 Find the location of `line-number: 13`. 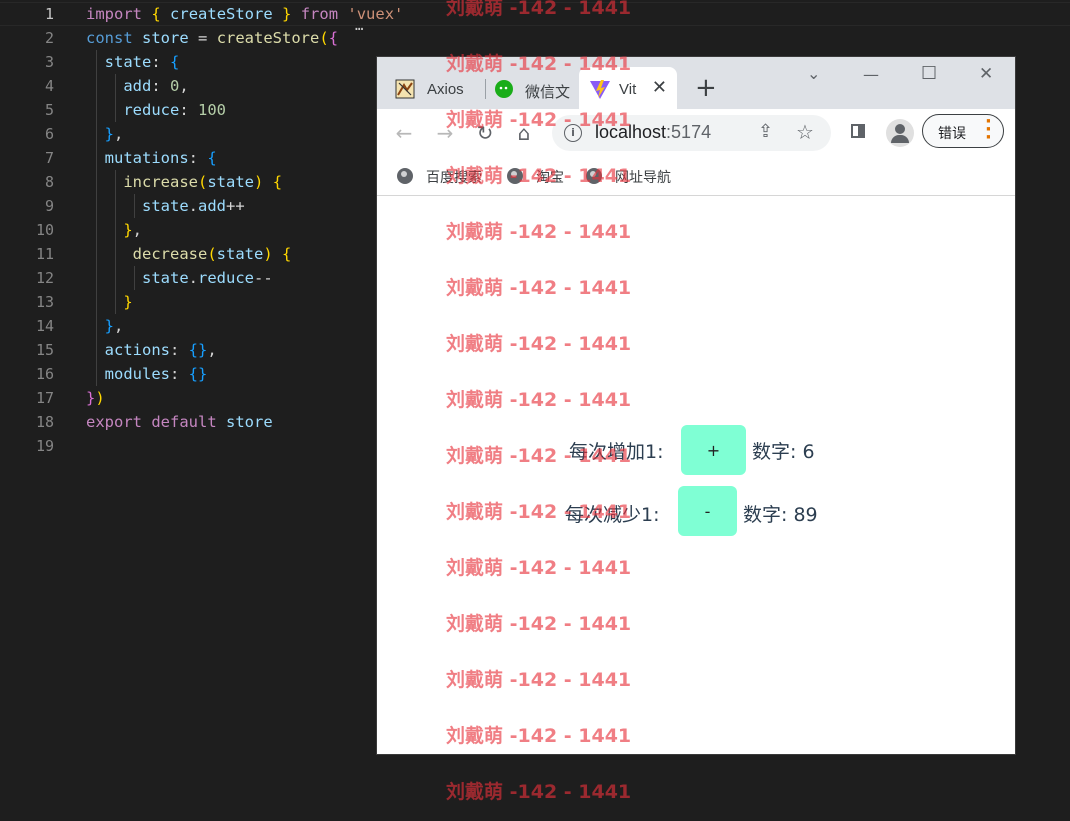

line-number: 13 is located at coordinates (44, 302).